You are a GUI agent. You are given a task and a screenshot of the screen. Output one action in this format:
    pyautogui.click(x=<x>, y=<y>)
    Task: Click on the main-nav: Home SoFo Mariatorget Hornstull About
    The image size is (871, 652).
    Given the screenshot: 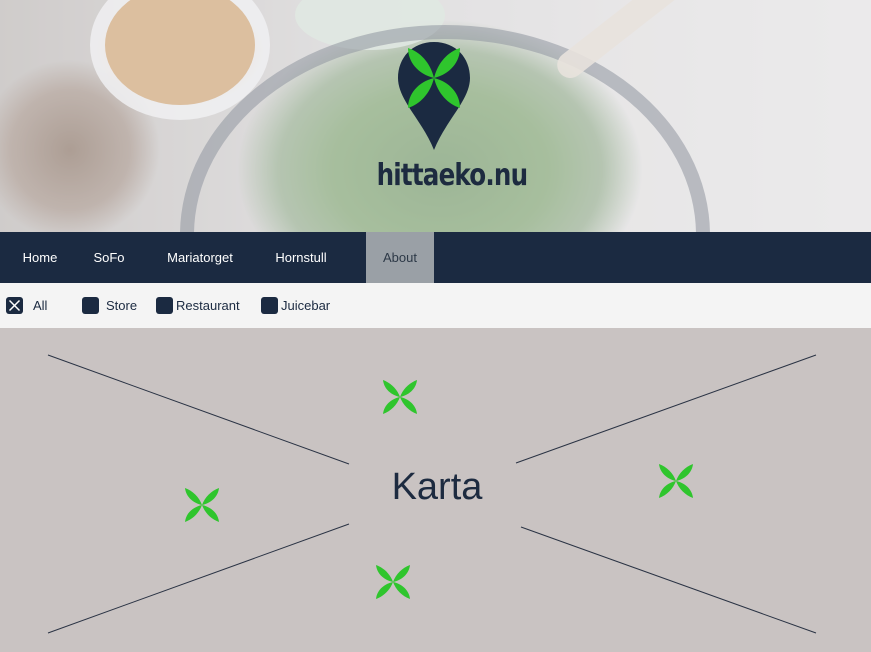 What is the action you would take?
    pyautogui.click(x=435, y=257)
    